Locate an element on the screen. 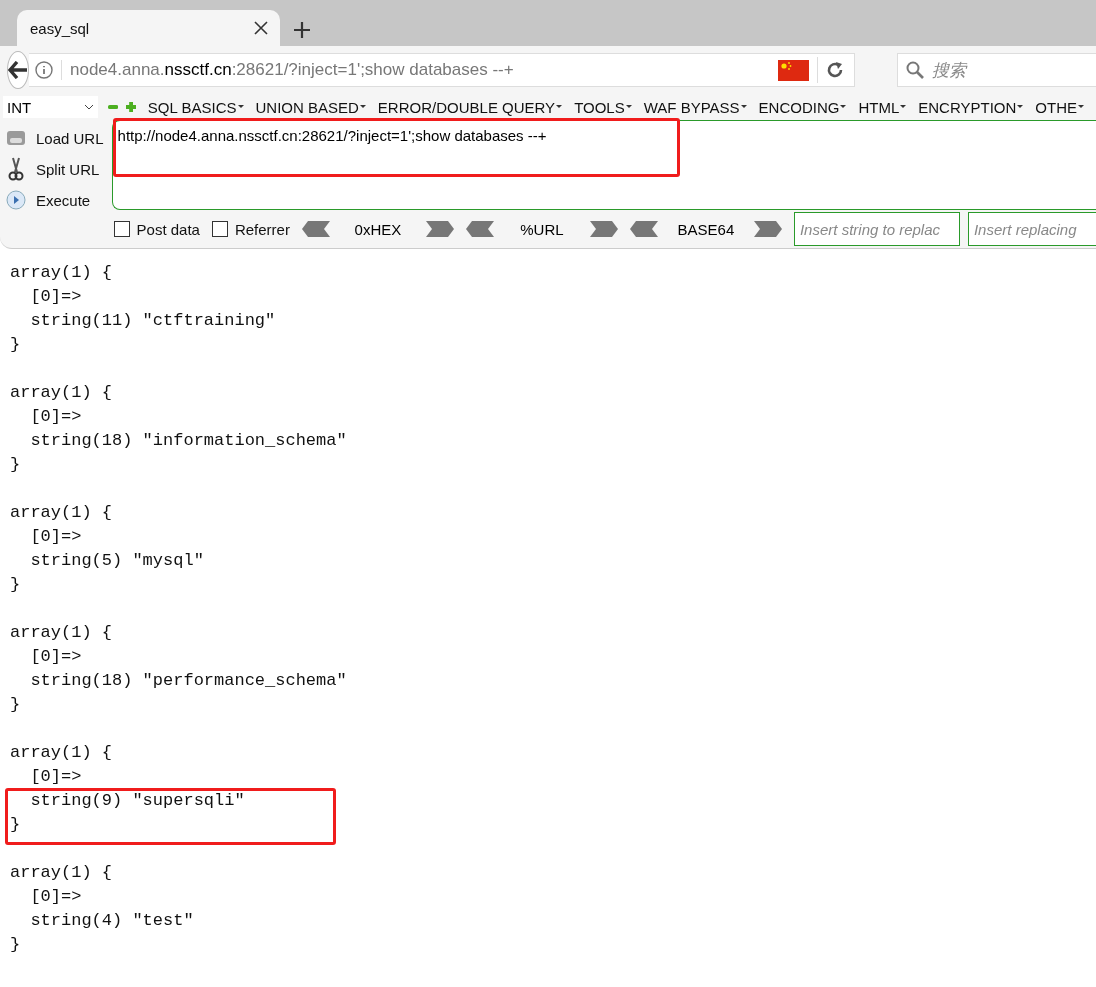 The width and height of the screenshot is (1096, 987). replace-field: Insert string to replac is located at coordinates (876, 229).